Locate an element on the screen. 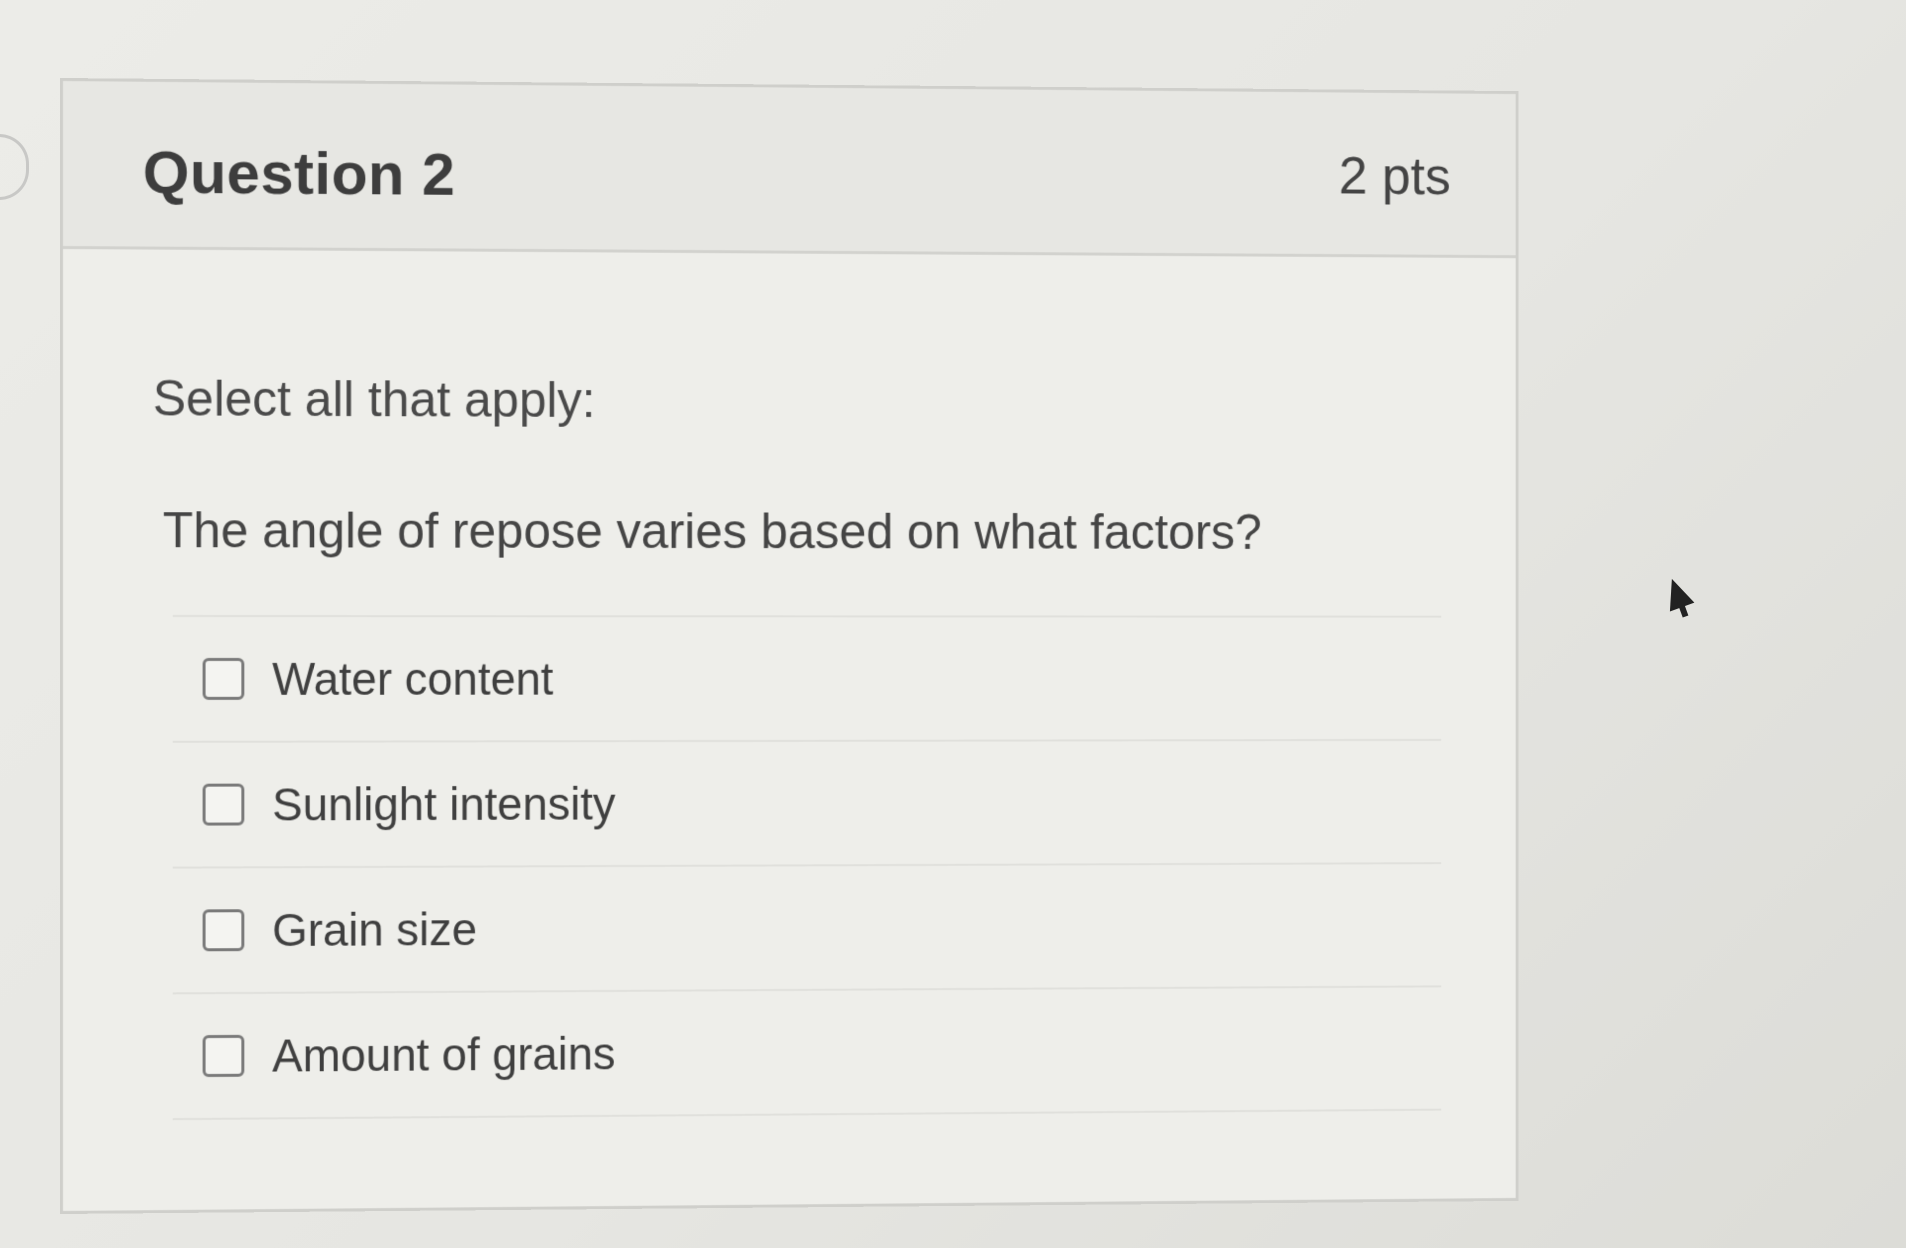 This screenshot has height=1248, width=1906. question-title: Question 2 is located at coordinates (299, 173).